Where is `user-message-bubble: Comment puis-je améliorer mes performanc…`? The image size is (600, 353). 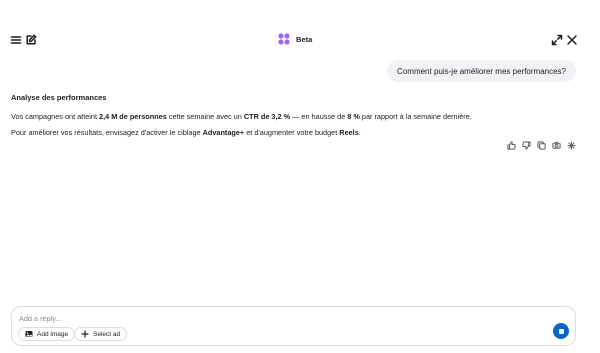 user-message-bubble: Comment puis-je améliorer mes performanc… is located at coordinates (481, 71).